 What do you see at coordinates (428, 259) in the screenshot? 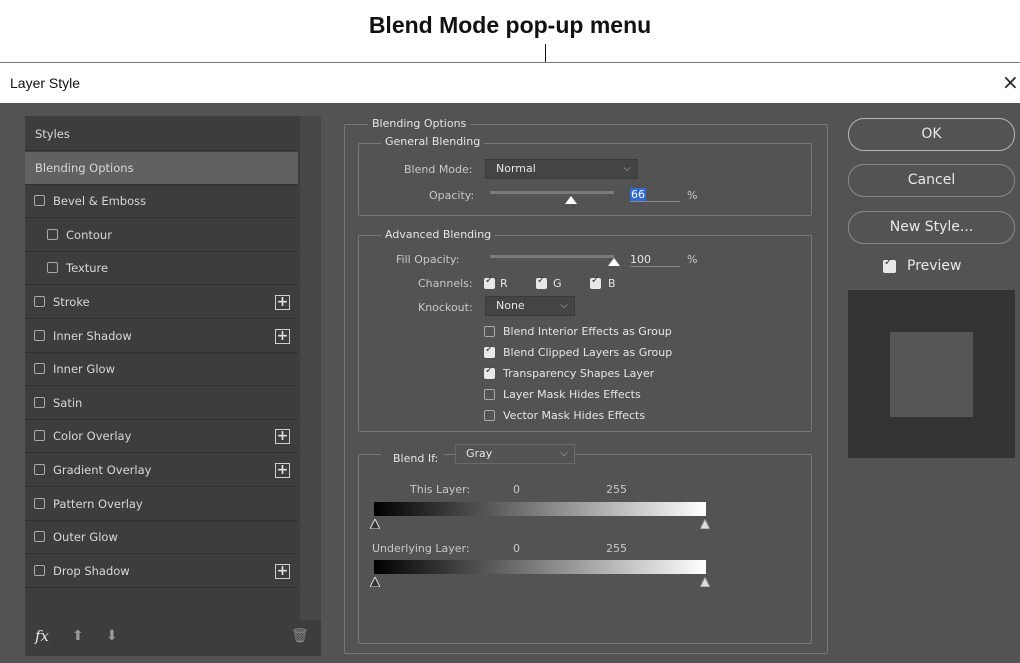
I see `fill-opacity-label: Fill Opacity:` at bounding box center [428, 259].